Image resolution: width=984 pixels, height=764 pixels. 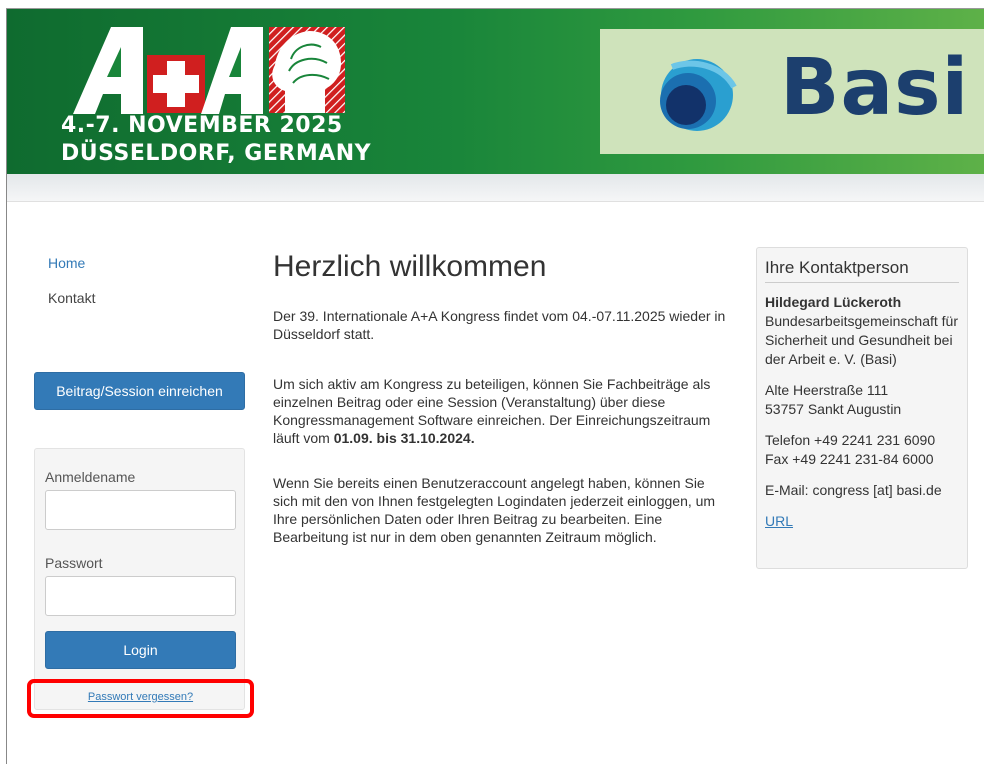 What do you see at coordinates (404, 438) in the screenshot?
I see `submission-period: 01.09. bis 31.10.2024.` at bounding box center [404, 438].